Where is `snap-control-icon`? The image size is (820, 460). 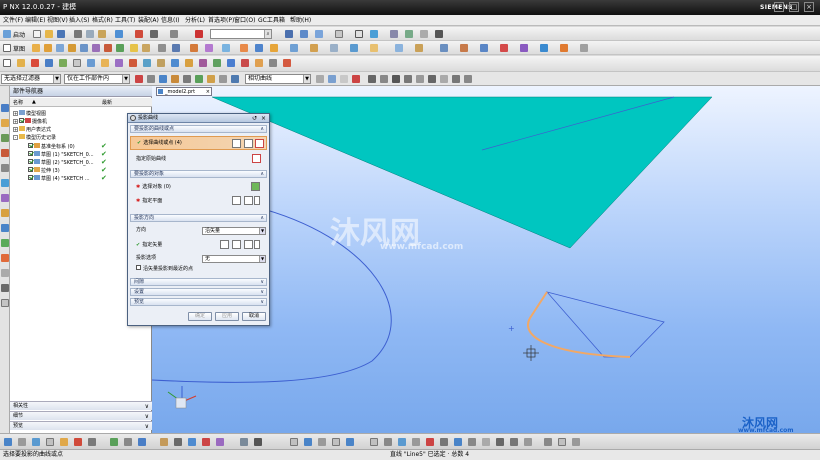
snap-control-icon is located at coordinates (344, 79).